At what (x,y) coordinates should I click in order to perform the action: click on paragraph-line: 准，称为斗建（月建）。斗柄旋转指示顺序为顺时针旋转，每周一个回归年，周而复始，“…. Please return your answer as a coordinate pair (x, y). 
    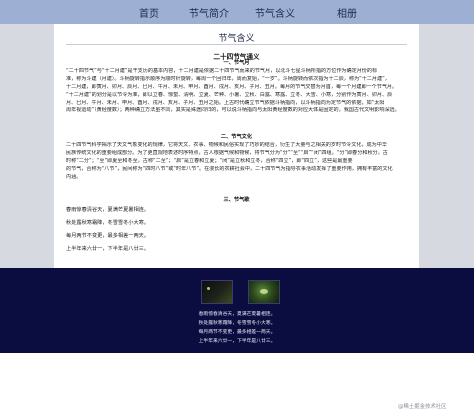
    Looking at the image, I should click on (228, 78).